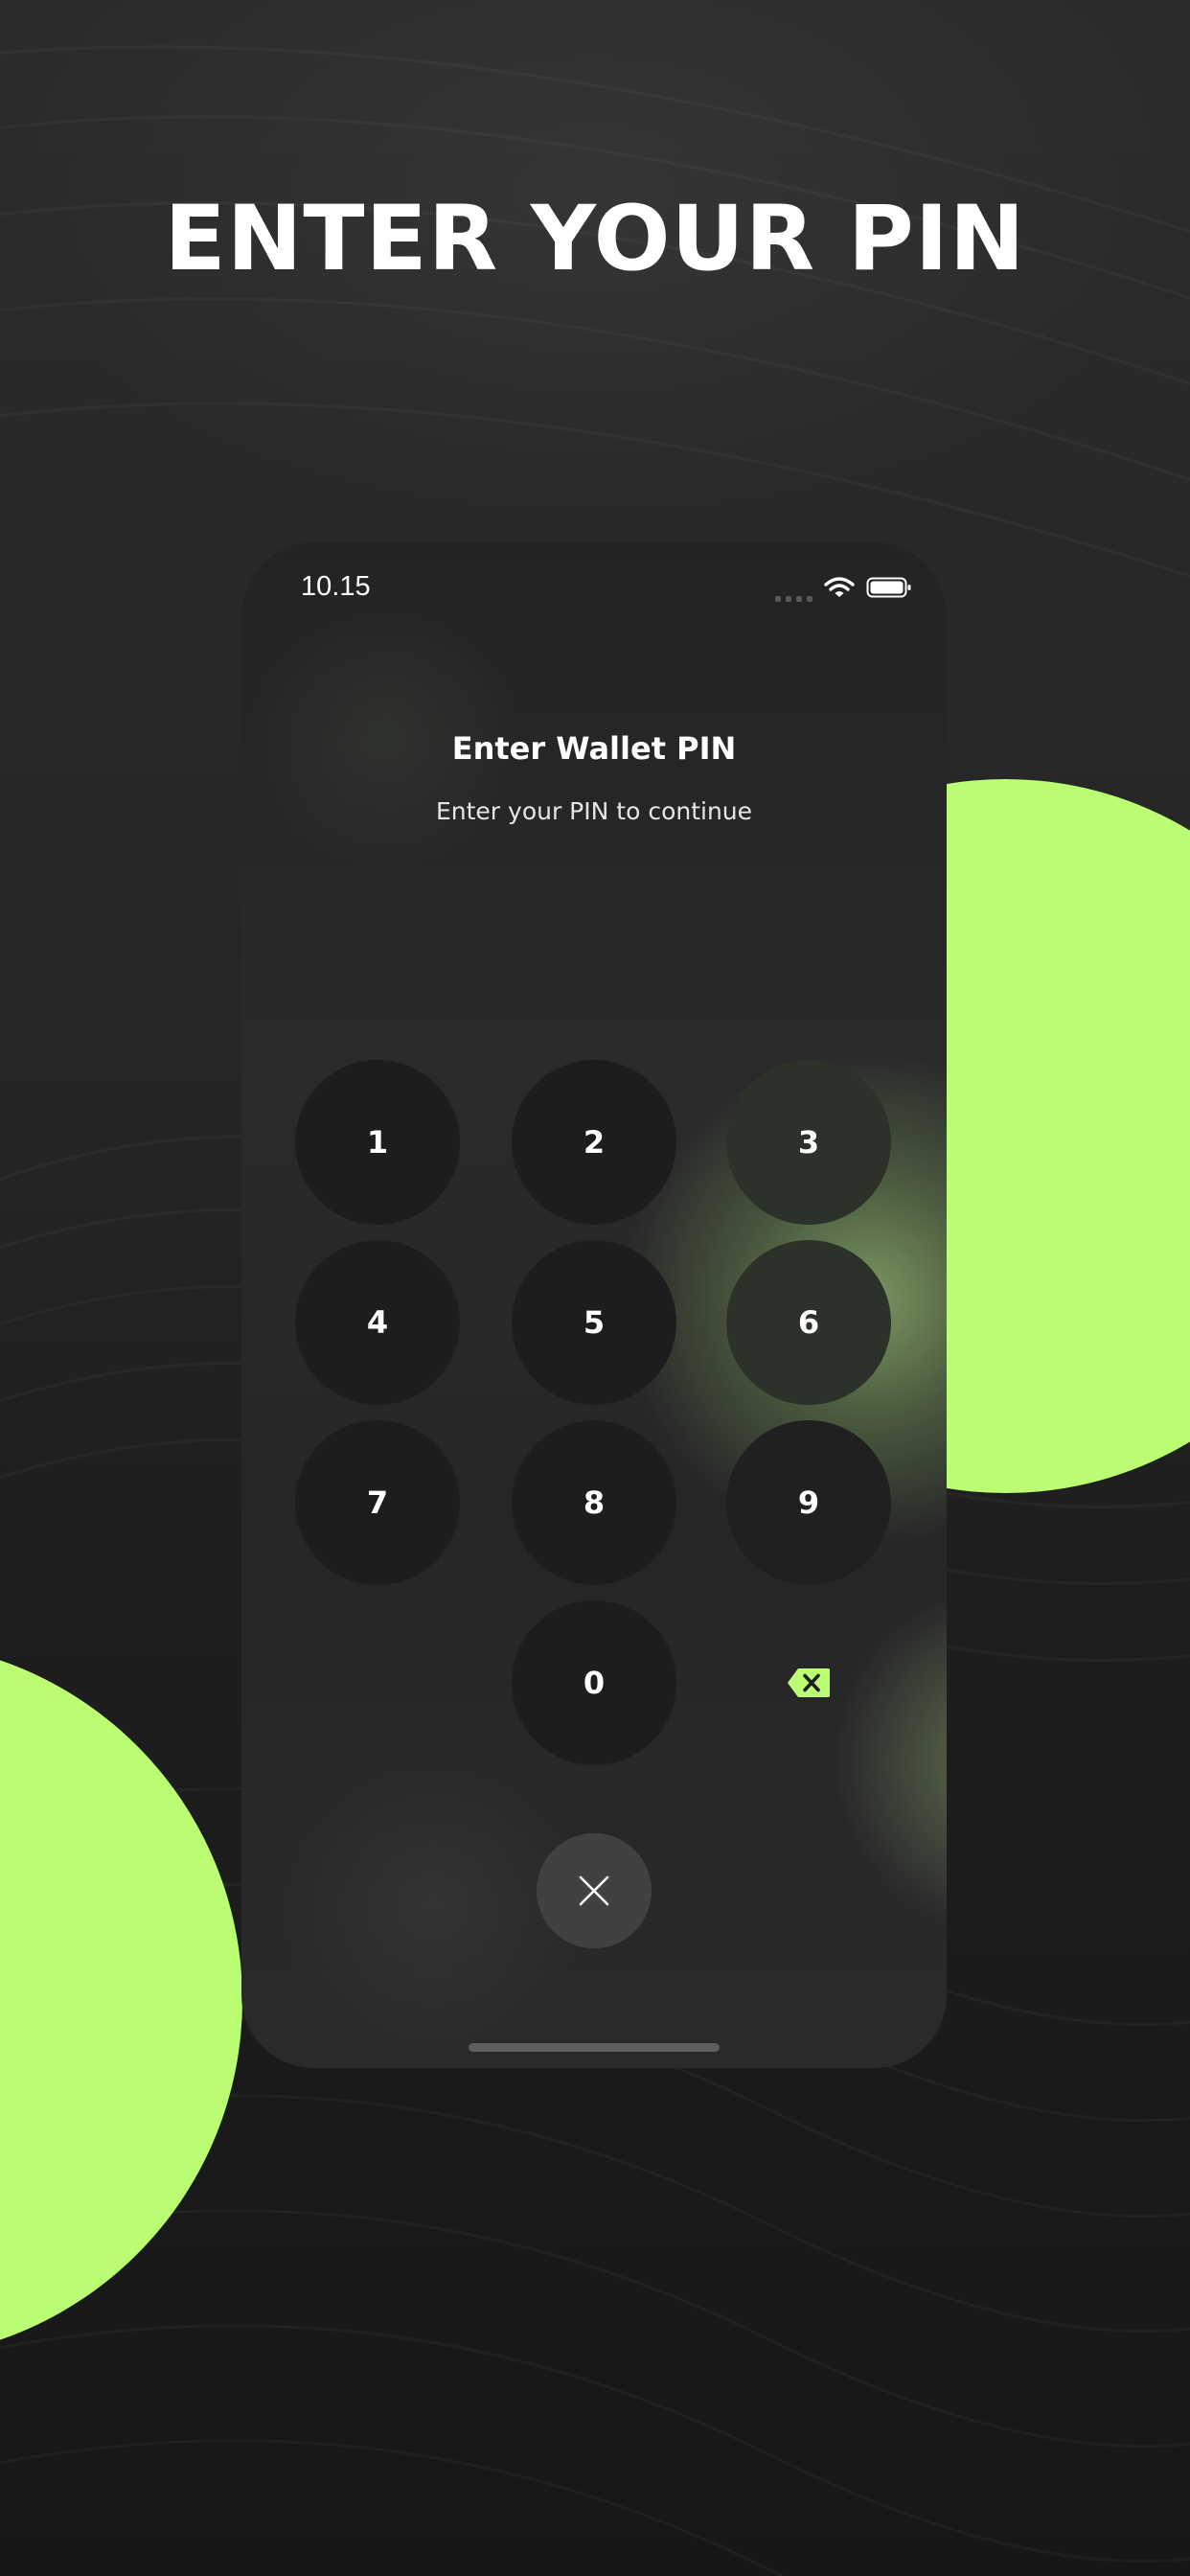  I want to click on delete-button, so click(809, 1682).